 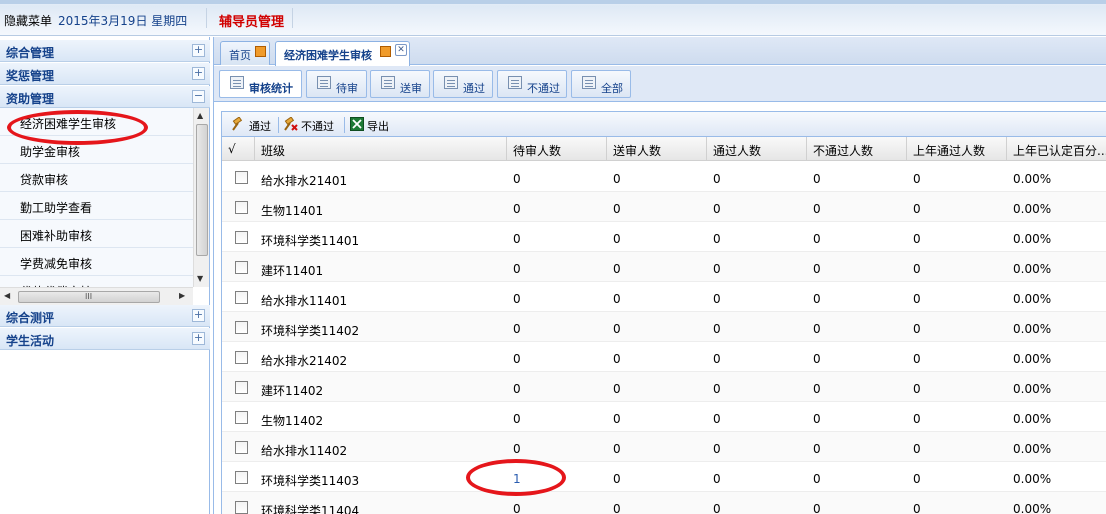 I want to click on current-date: 2015年3月19日 星期四, so click(x=123, y=21).